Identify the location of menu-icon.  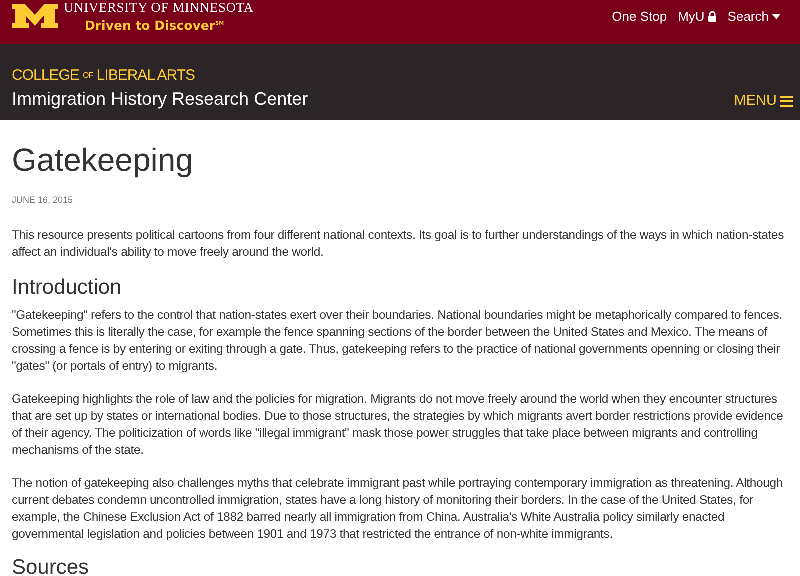
(786, 101).